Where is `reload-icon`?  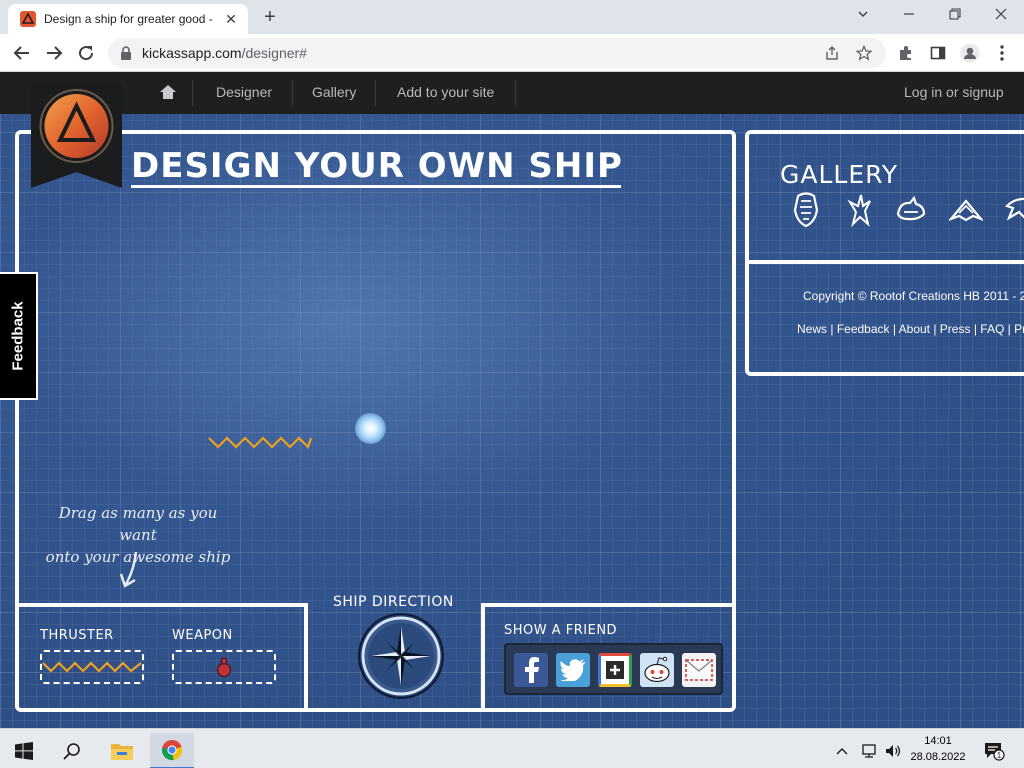 reload-icon is located at coordinates (86, 53).